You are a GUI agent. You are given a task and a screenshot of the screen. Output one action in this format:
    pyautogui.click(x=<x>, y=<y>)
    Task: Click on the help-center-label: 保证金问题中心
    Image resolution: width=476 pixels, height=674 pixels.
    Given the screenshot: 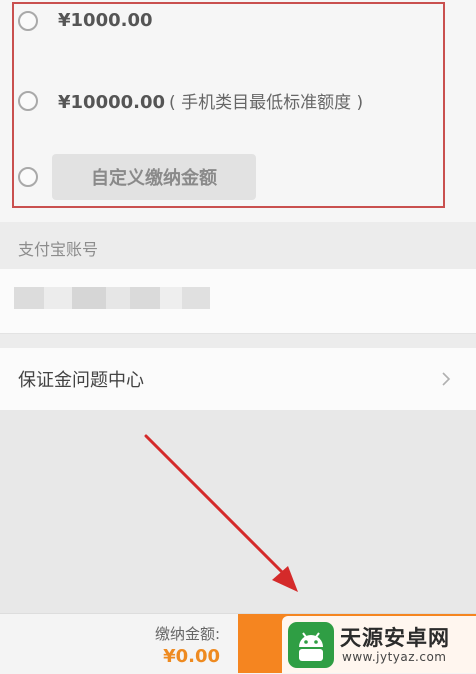 What is the action you would take?
    pyautogui.click(x=81, y=380)
    